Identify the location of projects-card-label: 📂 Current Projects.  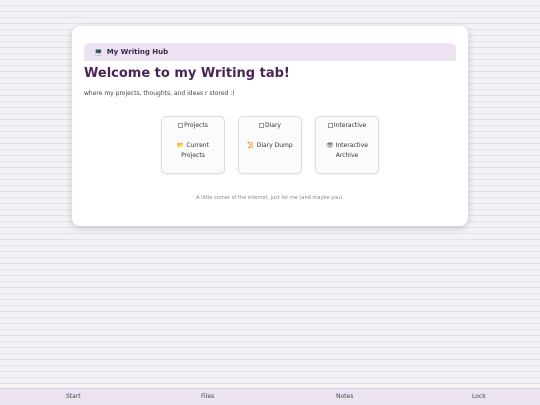
(193, 151).